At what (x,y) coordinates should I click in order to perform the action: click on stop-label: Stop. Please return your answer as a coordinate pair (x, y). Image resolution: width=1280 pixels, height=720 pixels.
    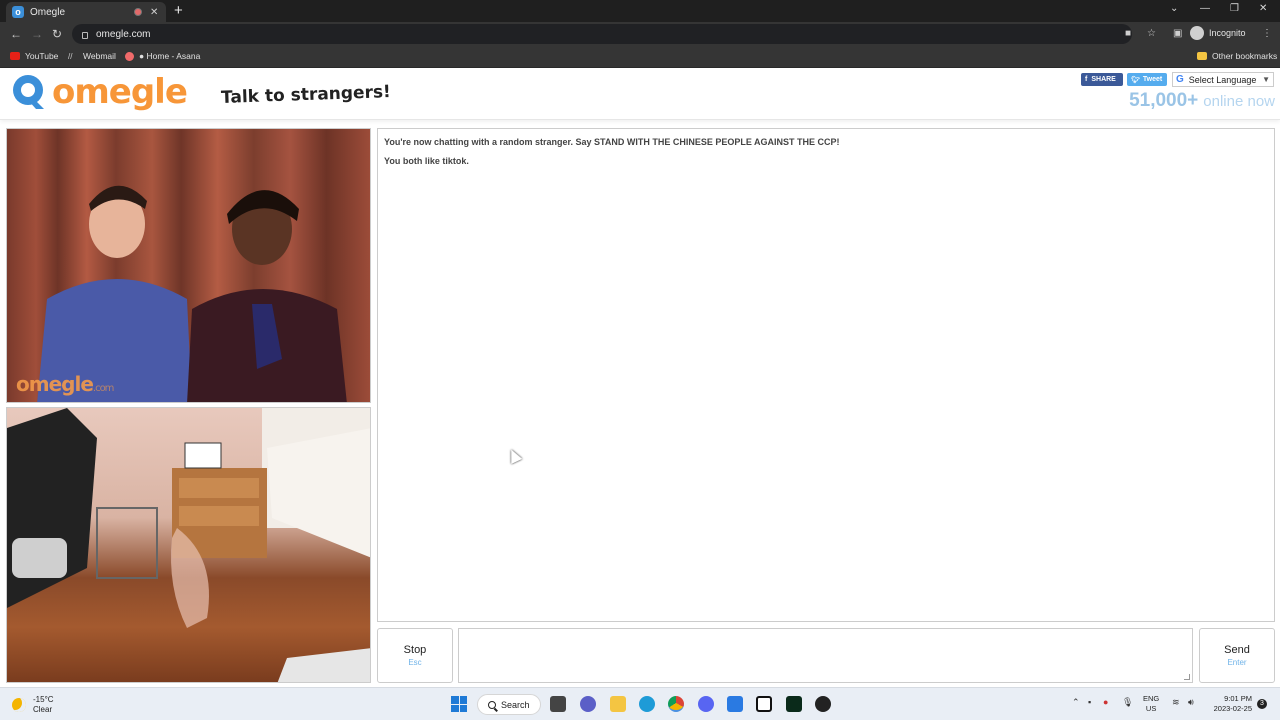
    Looking at the image, I should click on (415, 650).